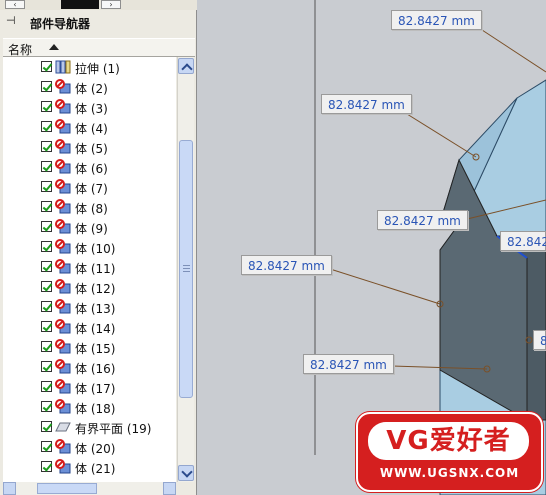  What do you see at coordinates (95, 449) in the screenshot?
I see `tree-item-label: 体 (20)` at bounding box center [95, 449].